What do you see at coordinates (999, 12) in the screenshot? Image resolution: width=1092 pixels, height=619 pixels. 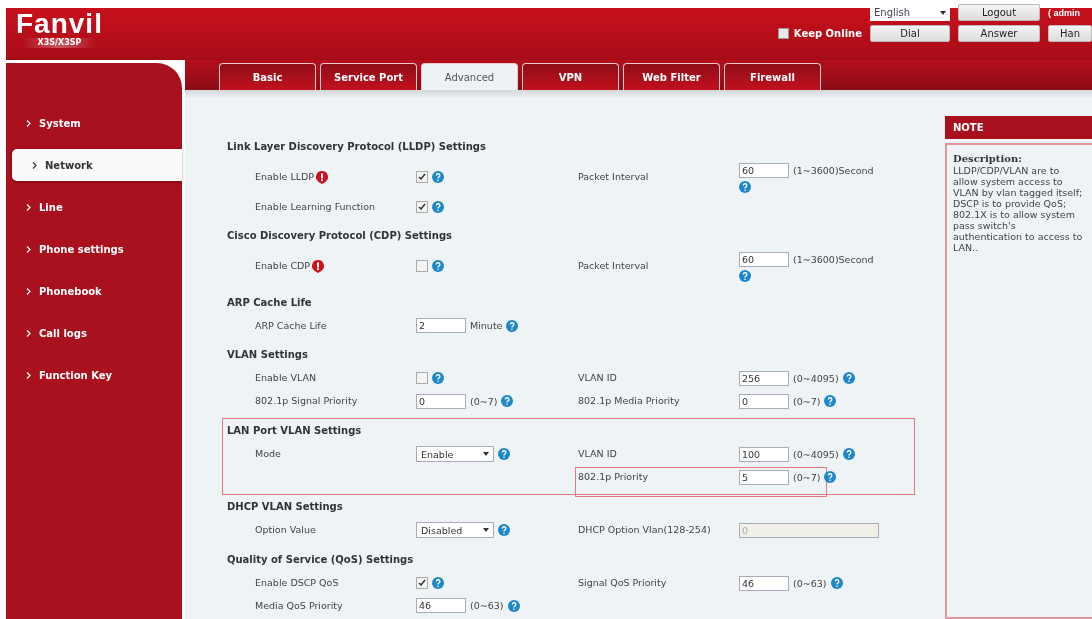 I see `logout-button: Logout` at bounding box center [999, 12].